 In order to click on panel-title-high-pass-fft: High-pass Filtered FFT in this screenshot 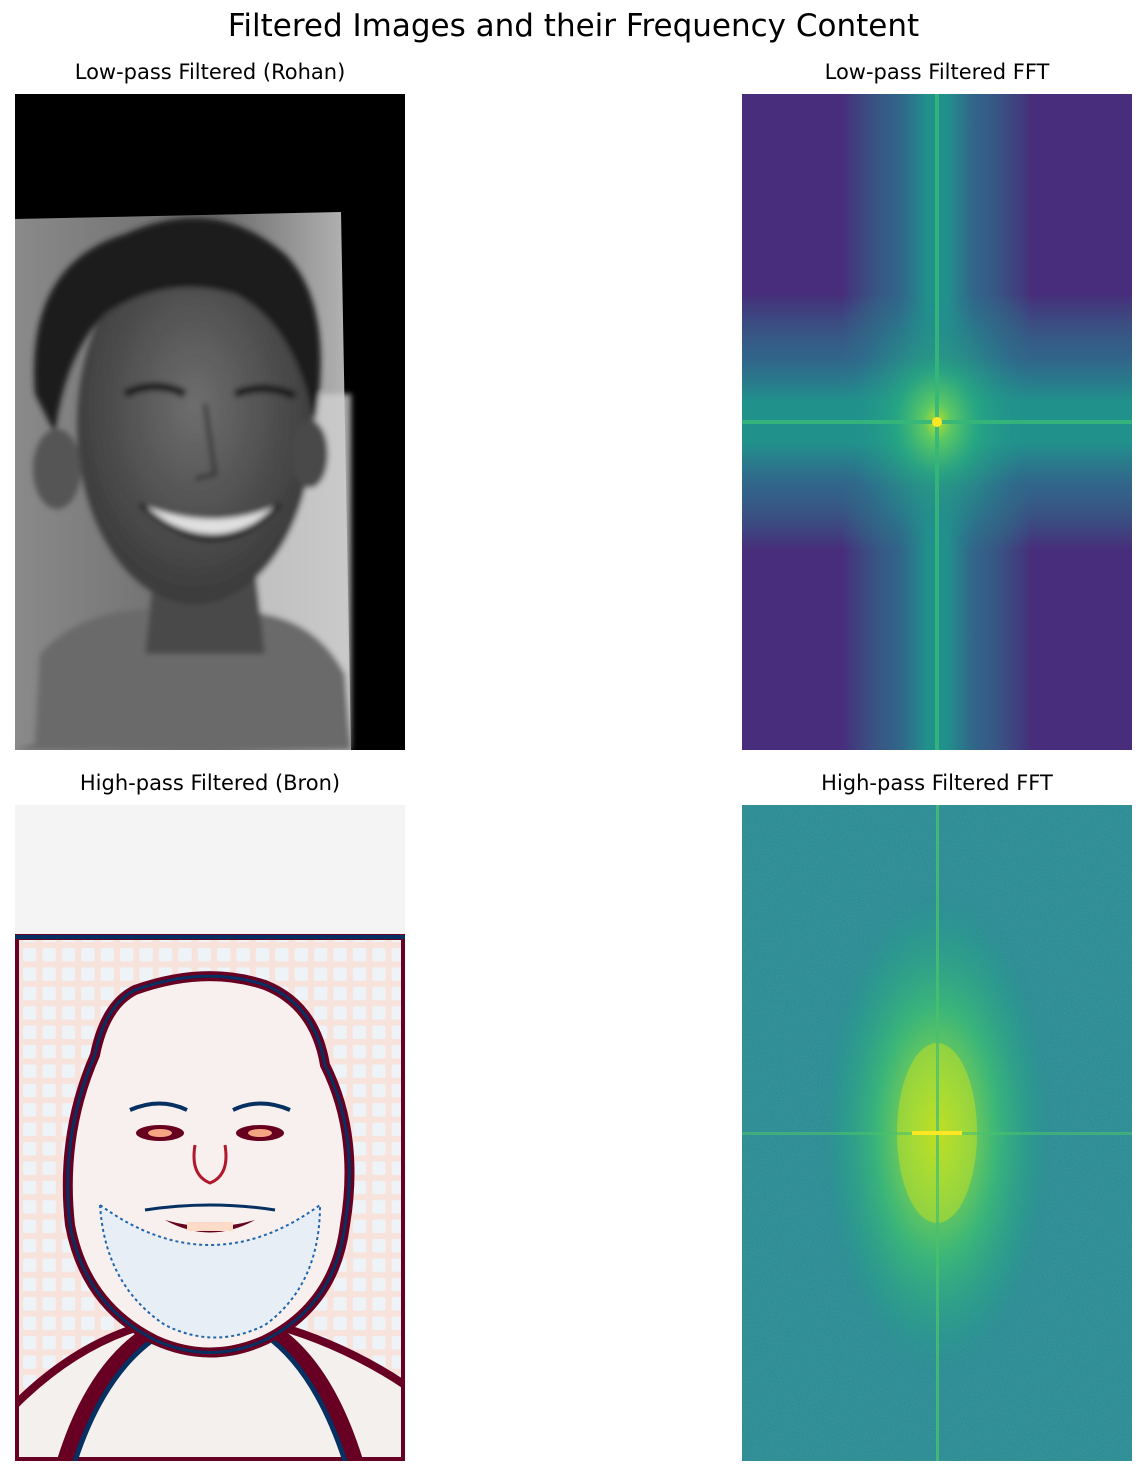, I will do `click(937, 783)`.